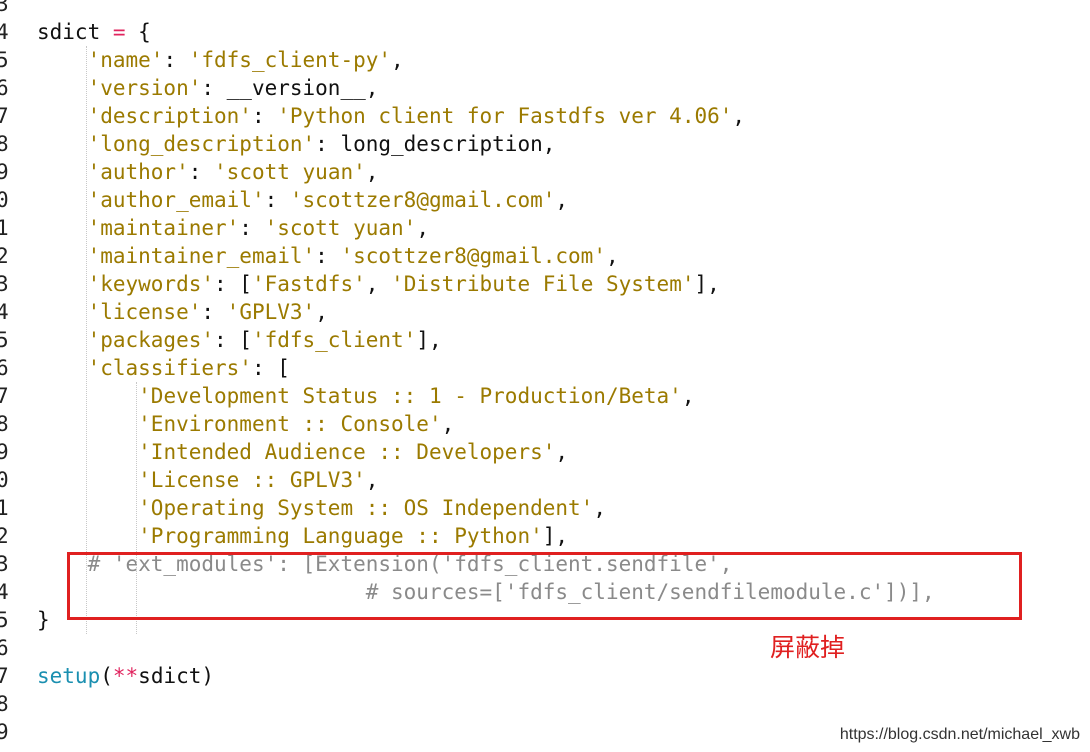 The width and height of the screenshot is (1090, 752). I want to click on highlight-box, so click(544, 586).